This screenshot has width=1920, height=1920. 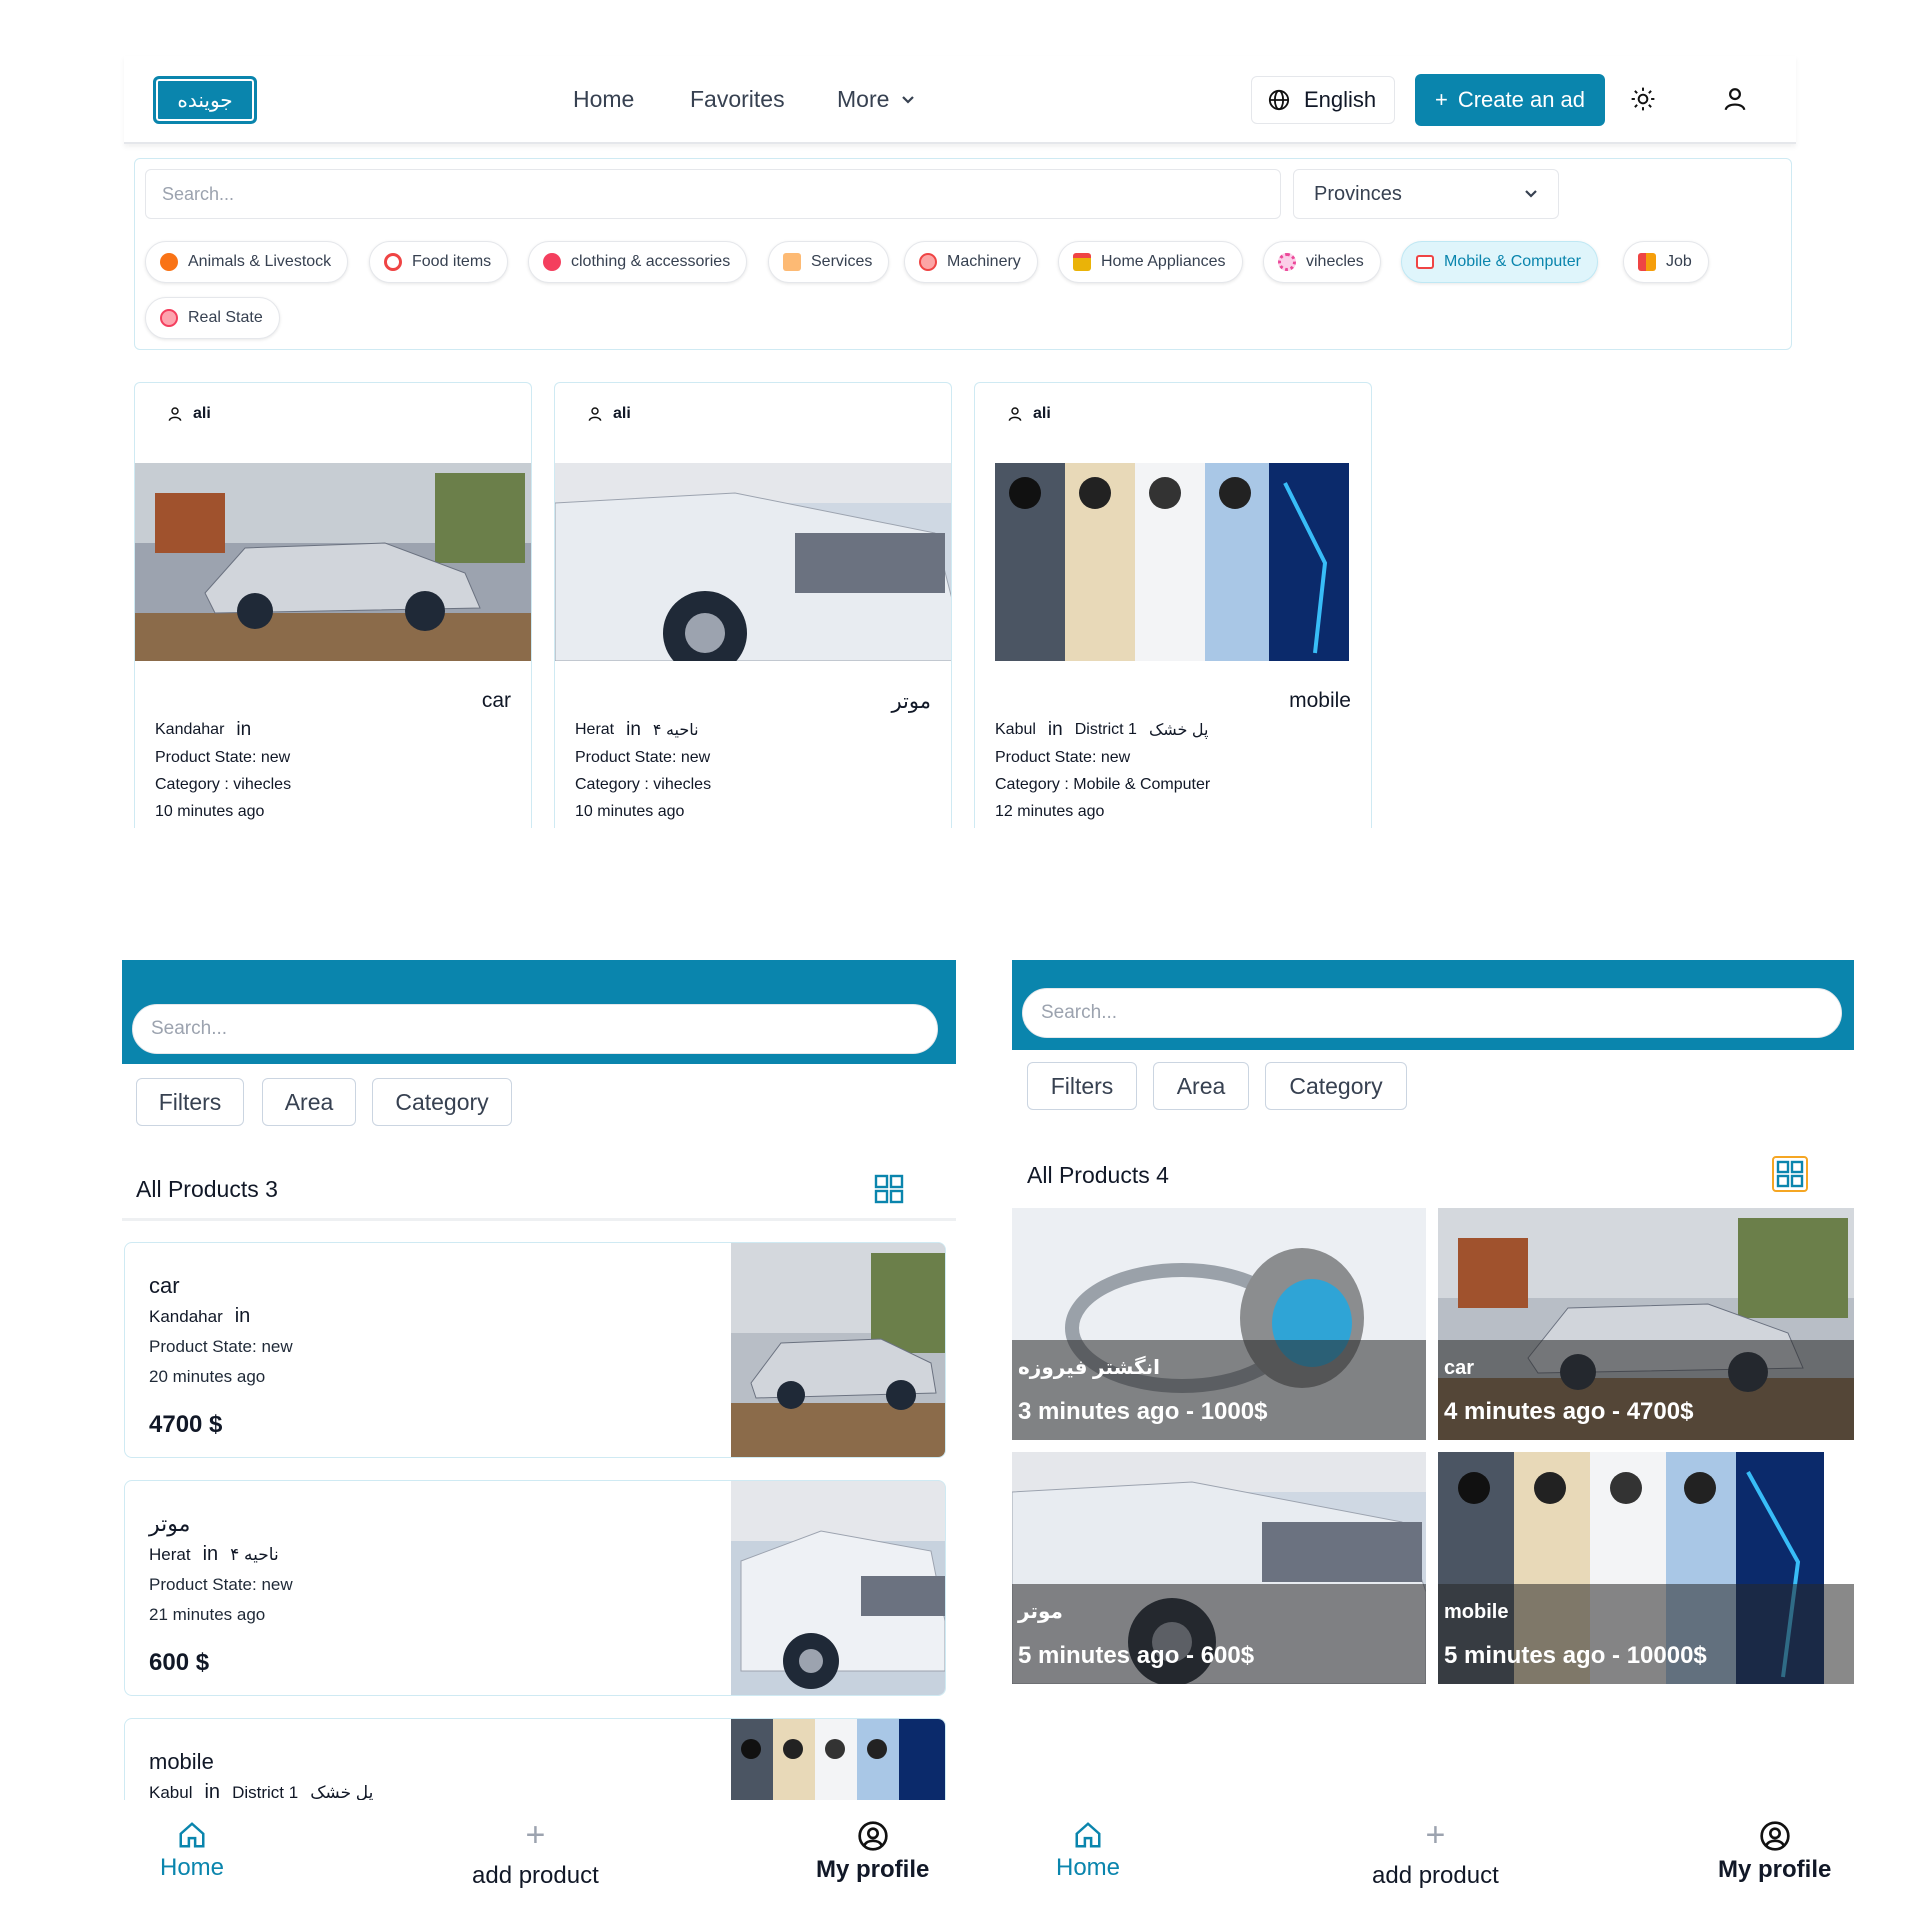 What do you see at coordinates (1320, 700) in the screenshot?
I see `product-title: mobile` at bounding box center [1320, 700].